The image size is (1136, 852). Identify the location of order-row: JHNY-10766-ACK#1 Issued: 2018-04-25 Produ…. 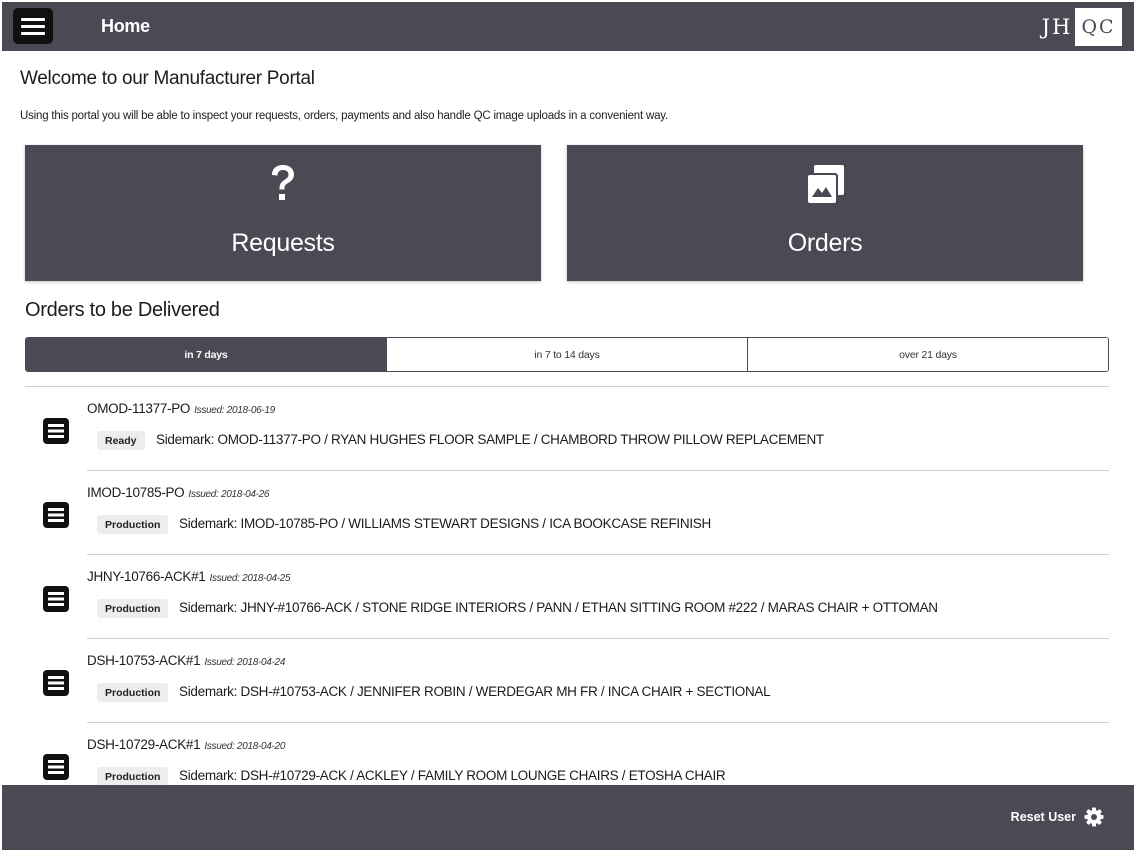
(567, 596).